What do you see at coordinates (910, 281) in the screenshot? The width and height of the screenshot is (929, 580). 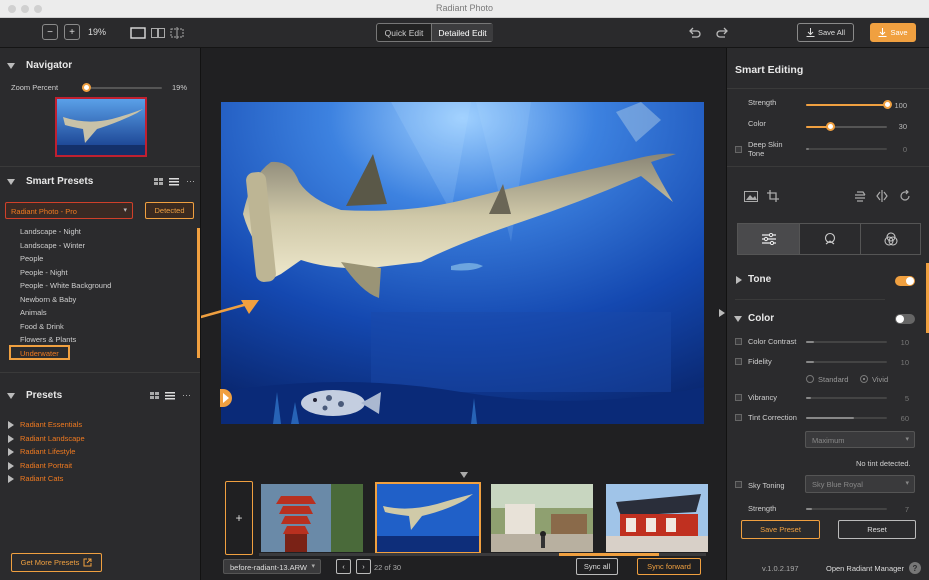 I see `tone-toggle-knob` at bounding box center [910, 281].